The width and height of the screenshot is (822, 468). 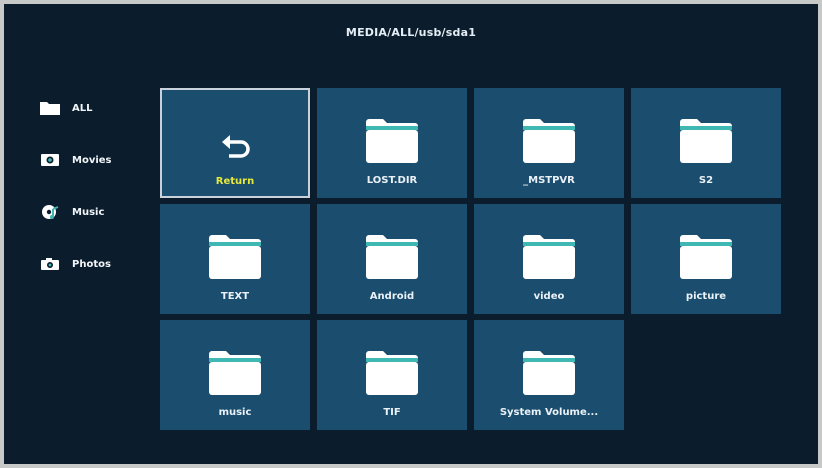 I want to click on folder-tile-android: Android, so click(x=392, y=259).